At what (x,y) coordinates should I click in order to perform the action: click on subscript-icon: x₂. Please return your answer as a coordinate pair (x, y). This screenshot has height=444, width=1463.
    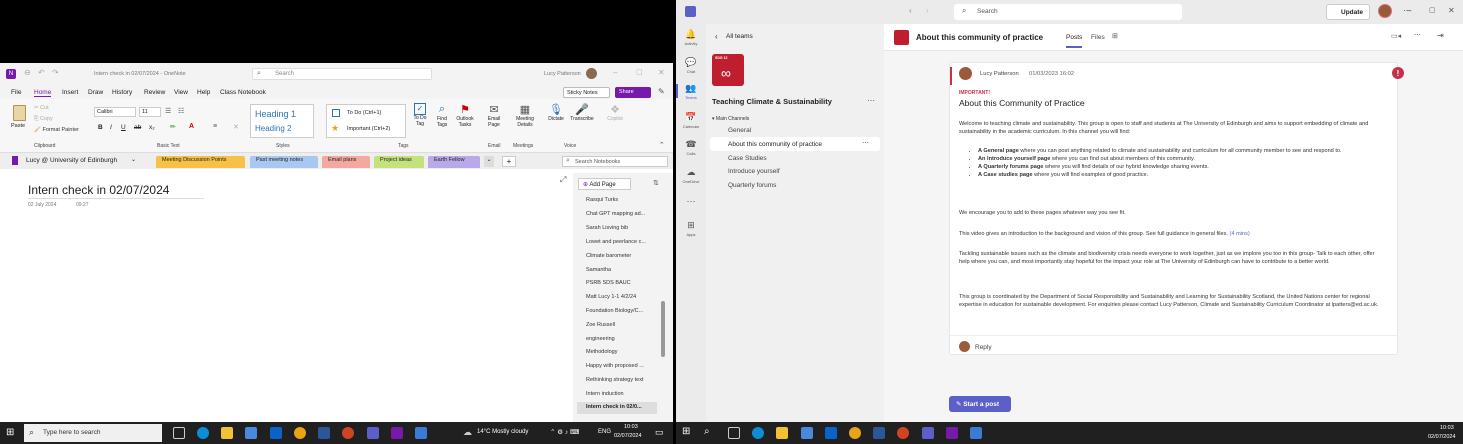
    Looking at the image, I should click on (152, 127).